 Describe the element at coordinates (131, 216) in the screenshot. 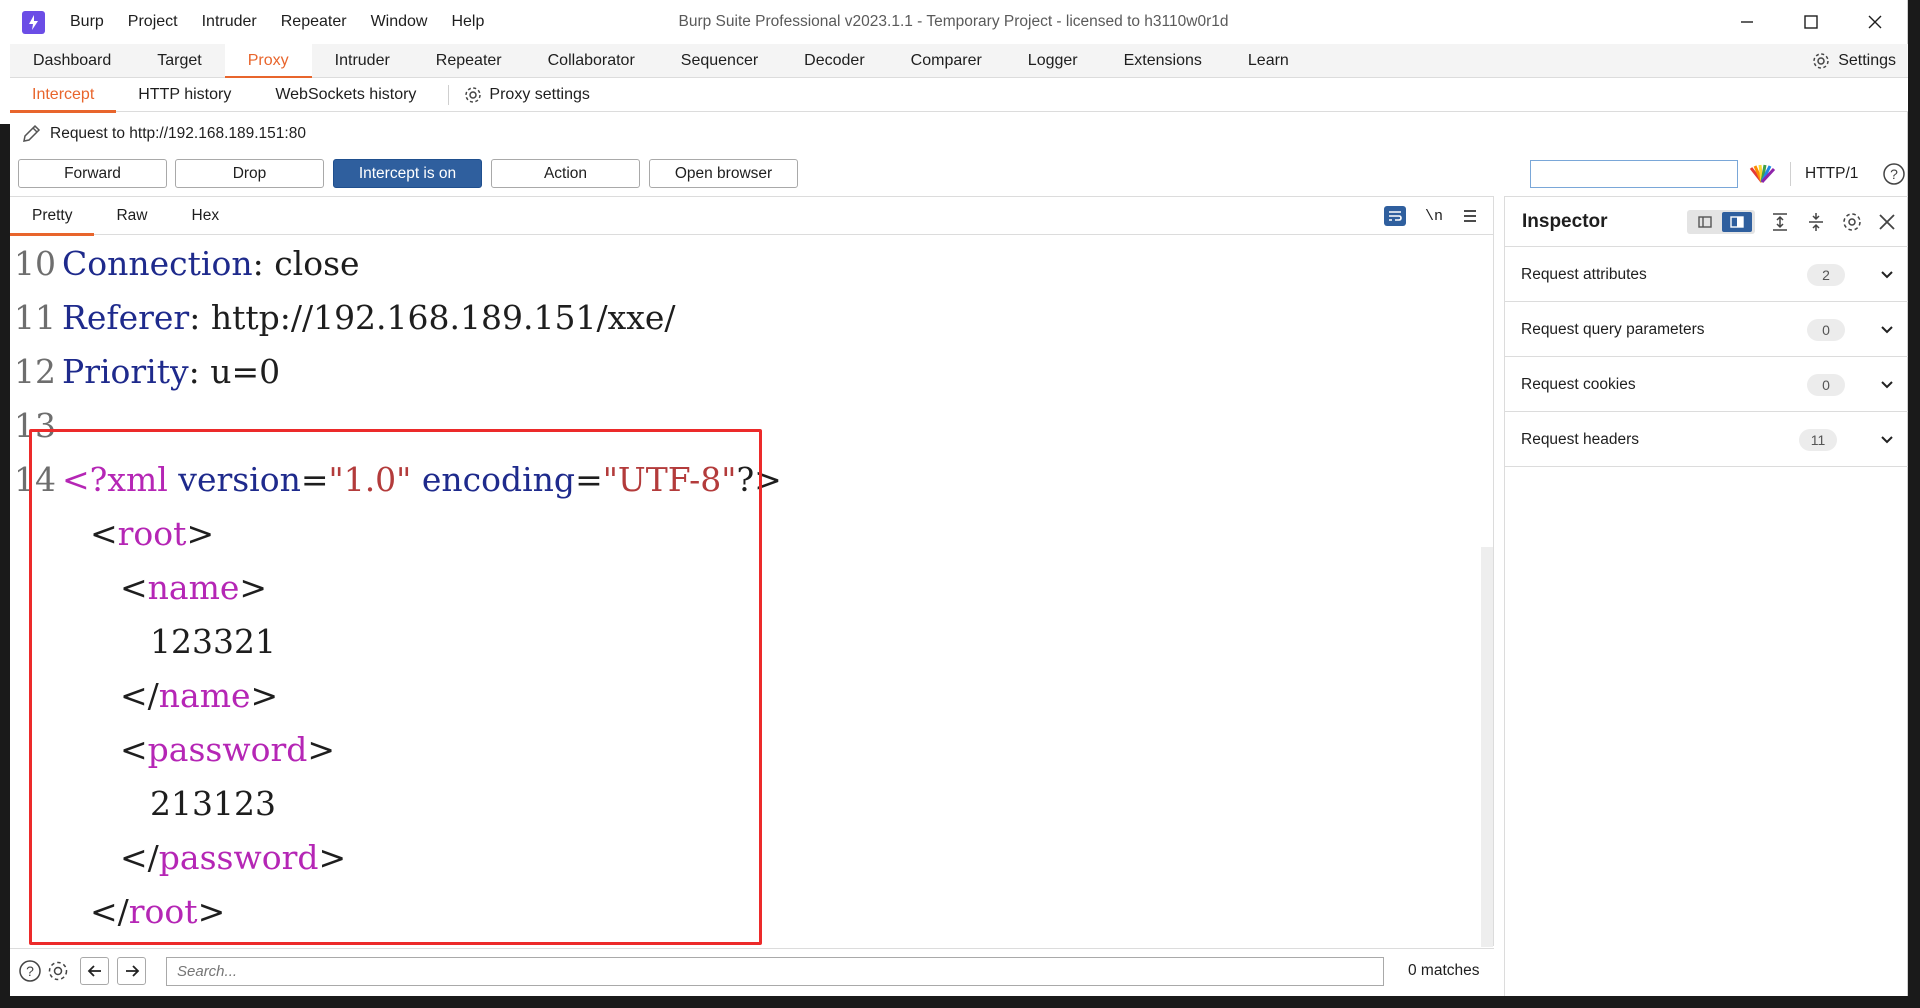

I see `tab-raw: Raw` at that location.